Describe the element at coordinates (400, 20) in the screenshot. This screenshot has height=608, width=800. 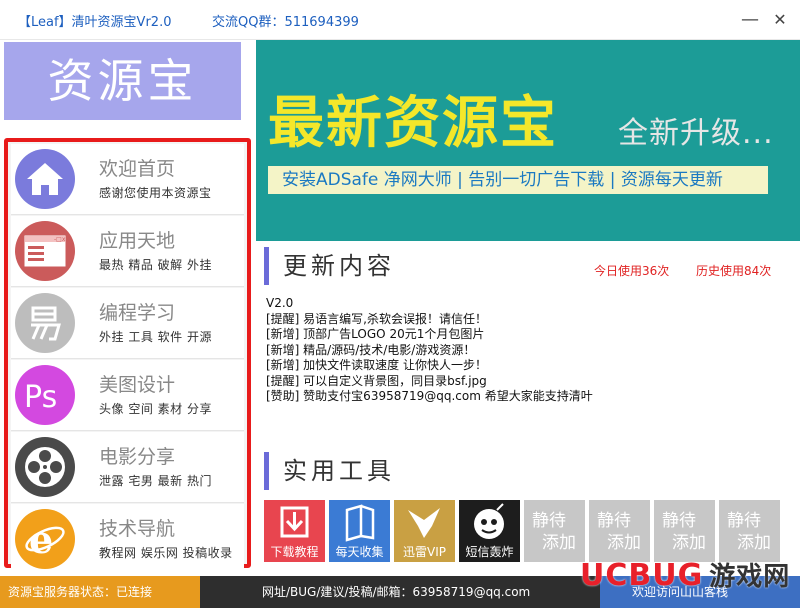
I see `title-bar: 【Leaf】清叶资源宝Vr2.0 交流QQ群：511694399 — ✕` at that location.